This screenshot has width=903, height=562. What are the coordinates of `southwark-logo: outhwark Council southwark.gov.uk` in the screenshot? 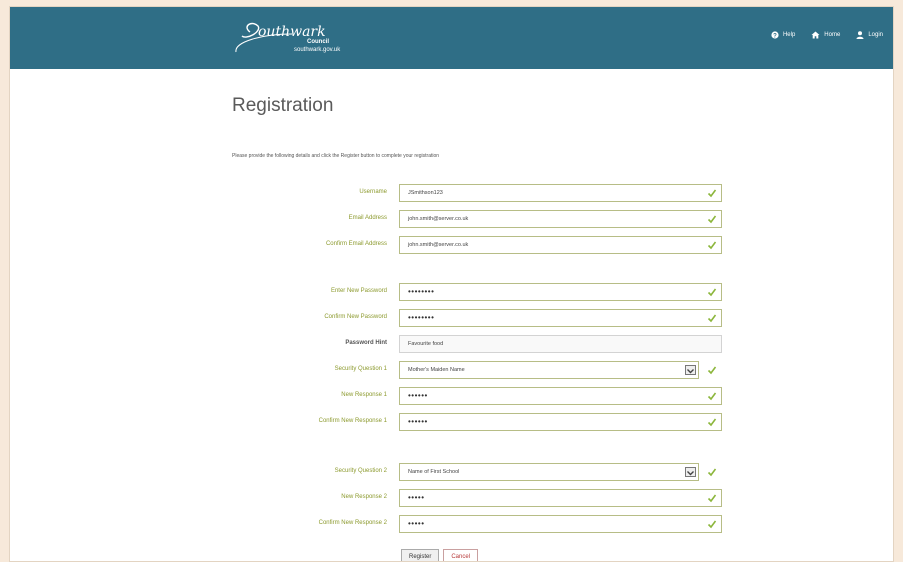 It's located at (292, 38).